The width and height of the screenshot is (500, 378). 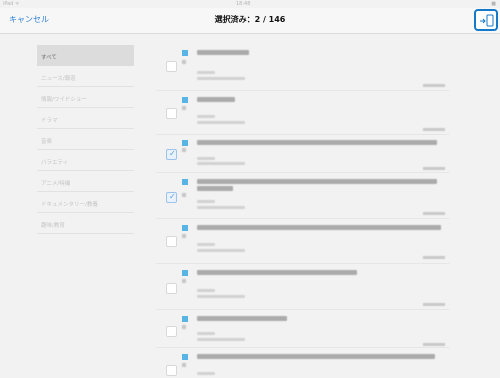 I want to click on device-wifi-status: iPad ᯤ, so click(x=11, y=4).